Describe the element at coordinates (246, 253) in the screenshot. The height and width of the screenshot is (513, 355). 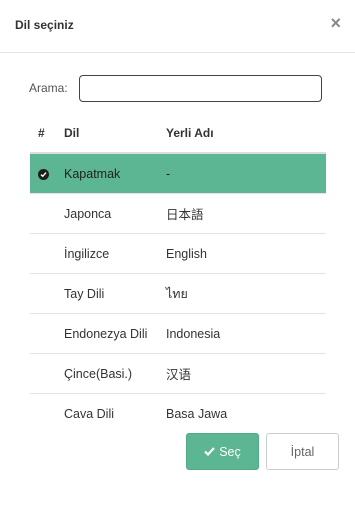
I see `row-native-name: English` at that location.